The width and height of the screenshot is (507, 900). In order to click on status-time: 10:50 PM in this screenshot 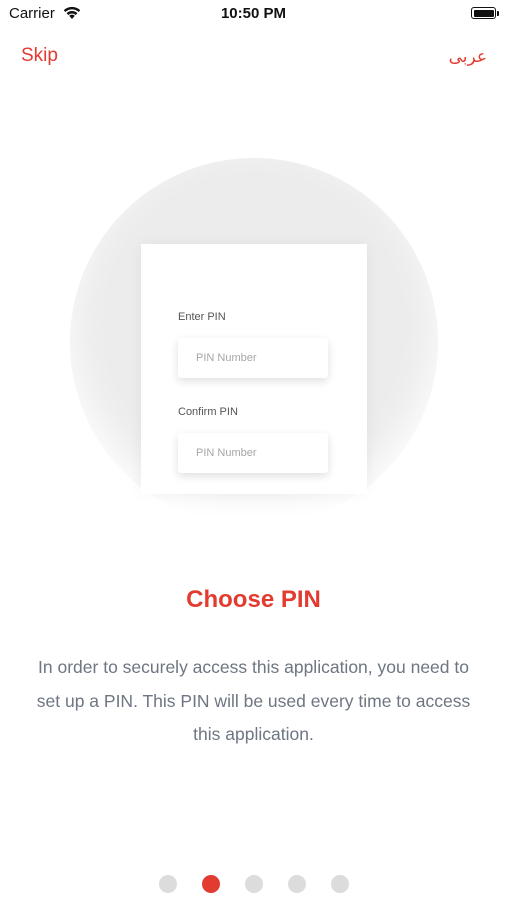, I will do `click(253, 13)`.